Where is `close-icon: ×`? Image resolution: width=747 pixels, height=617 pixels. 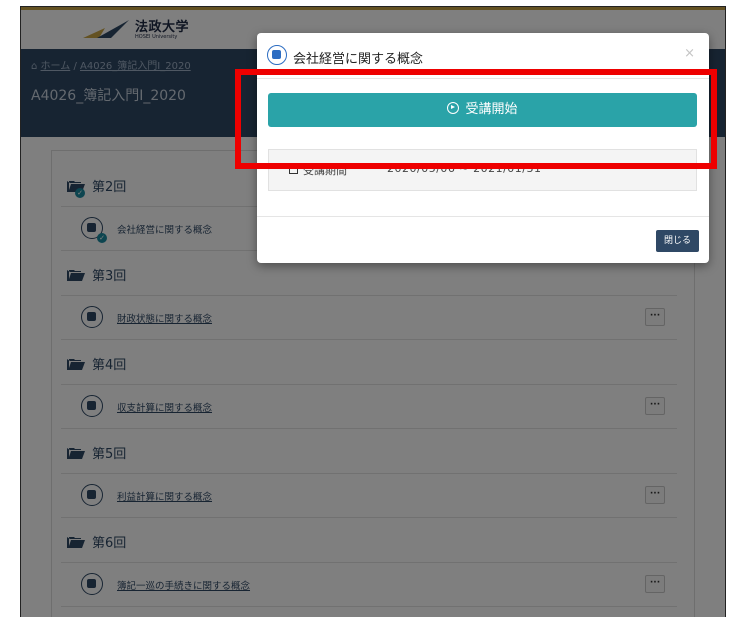
close-icon: × is located at coordinates (689, 53).